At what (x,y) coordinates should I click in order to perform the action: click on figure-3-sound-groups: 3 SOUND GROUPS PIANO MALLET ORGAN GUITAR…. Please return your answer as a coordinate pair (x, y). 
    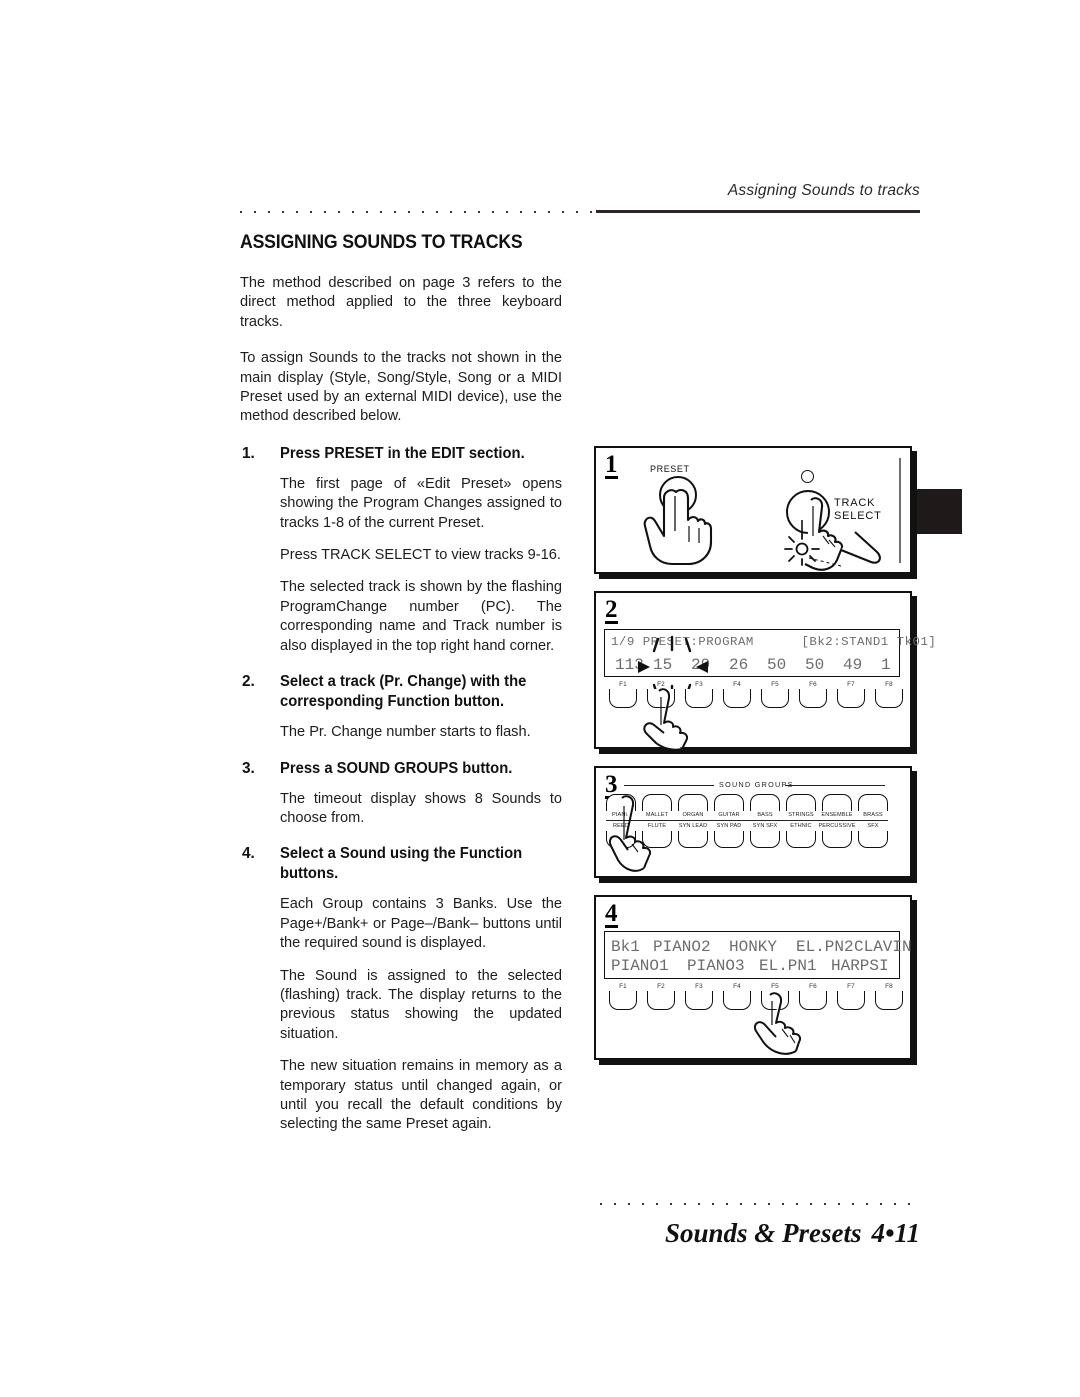
    Looking at the image, I should click on (753, 822).